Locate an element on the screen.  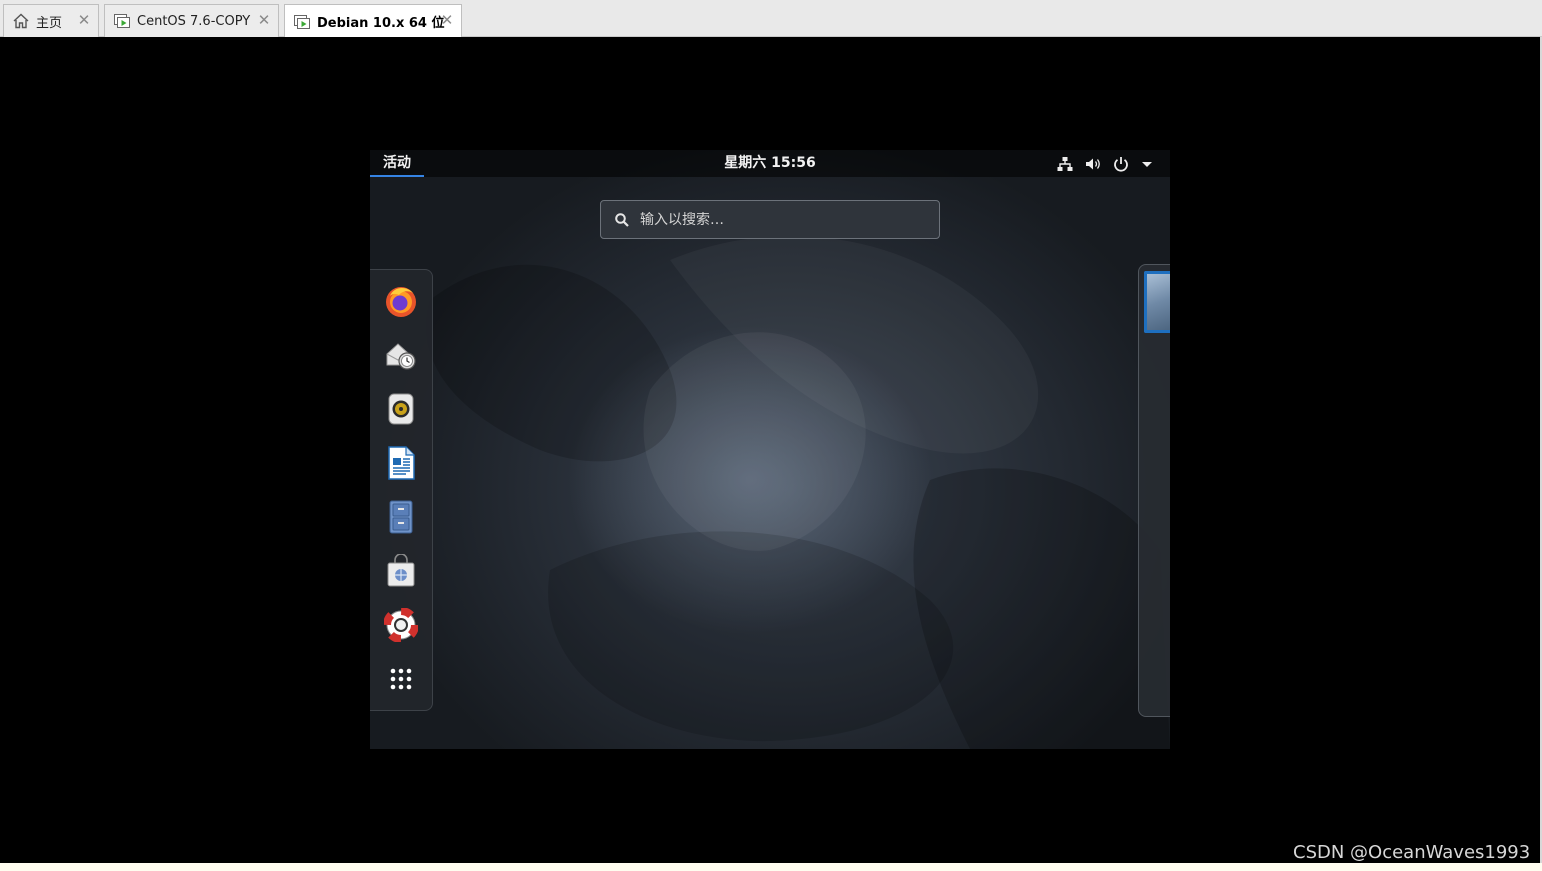
tab-label: Debian 10.x 64 位 is located at coordinates (381, 23).